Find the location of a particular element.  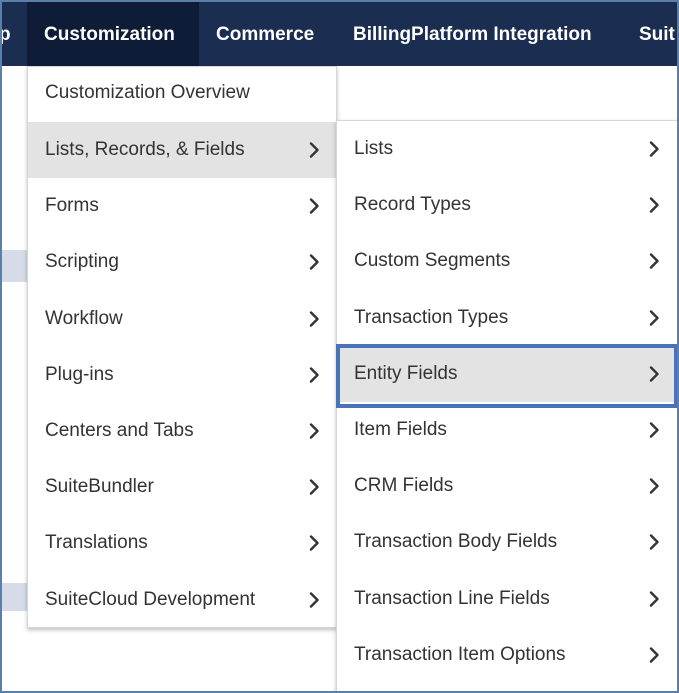

menu-item-label: Forms is located at coordinates (72, 206).